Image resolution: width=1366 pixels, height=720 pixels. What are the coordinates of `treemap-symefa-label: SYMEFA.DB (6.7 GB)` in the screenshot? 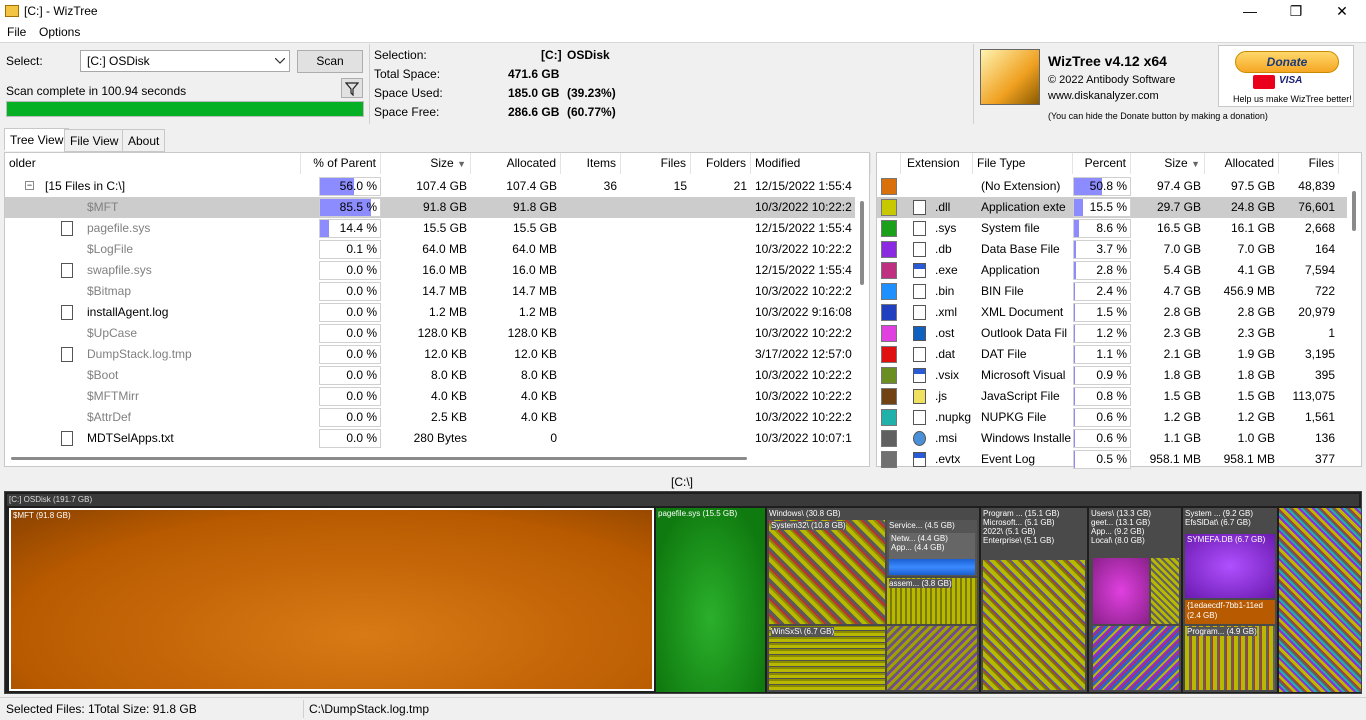 It's located at (1226, 539).